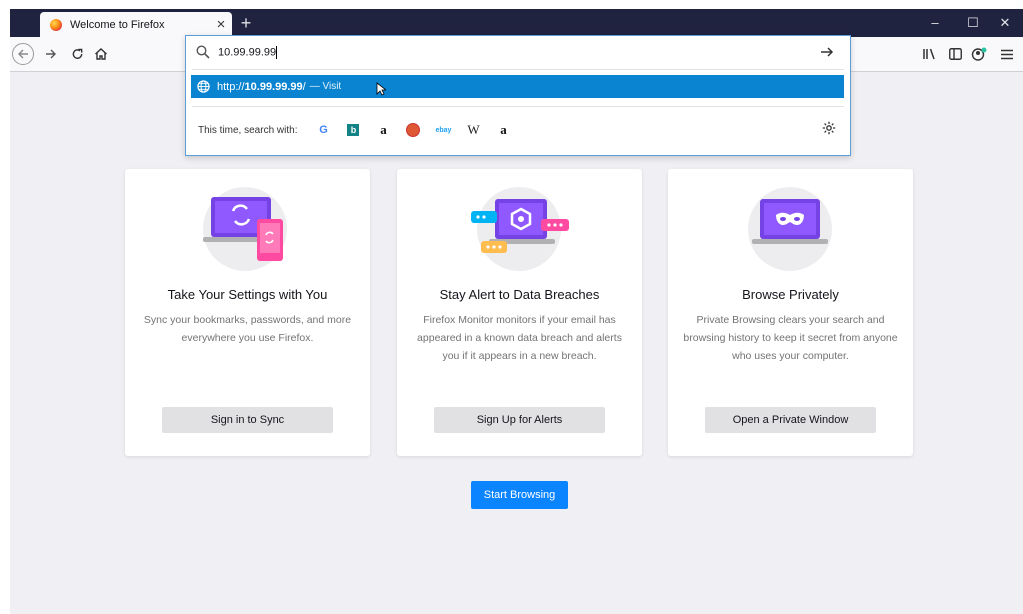 The width and height of the screenshot is (1023, 614). I want to click on address-bar: 10.99.99.99, so click(518, 52).